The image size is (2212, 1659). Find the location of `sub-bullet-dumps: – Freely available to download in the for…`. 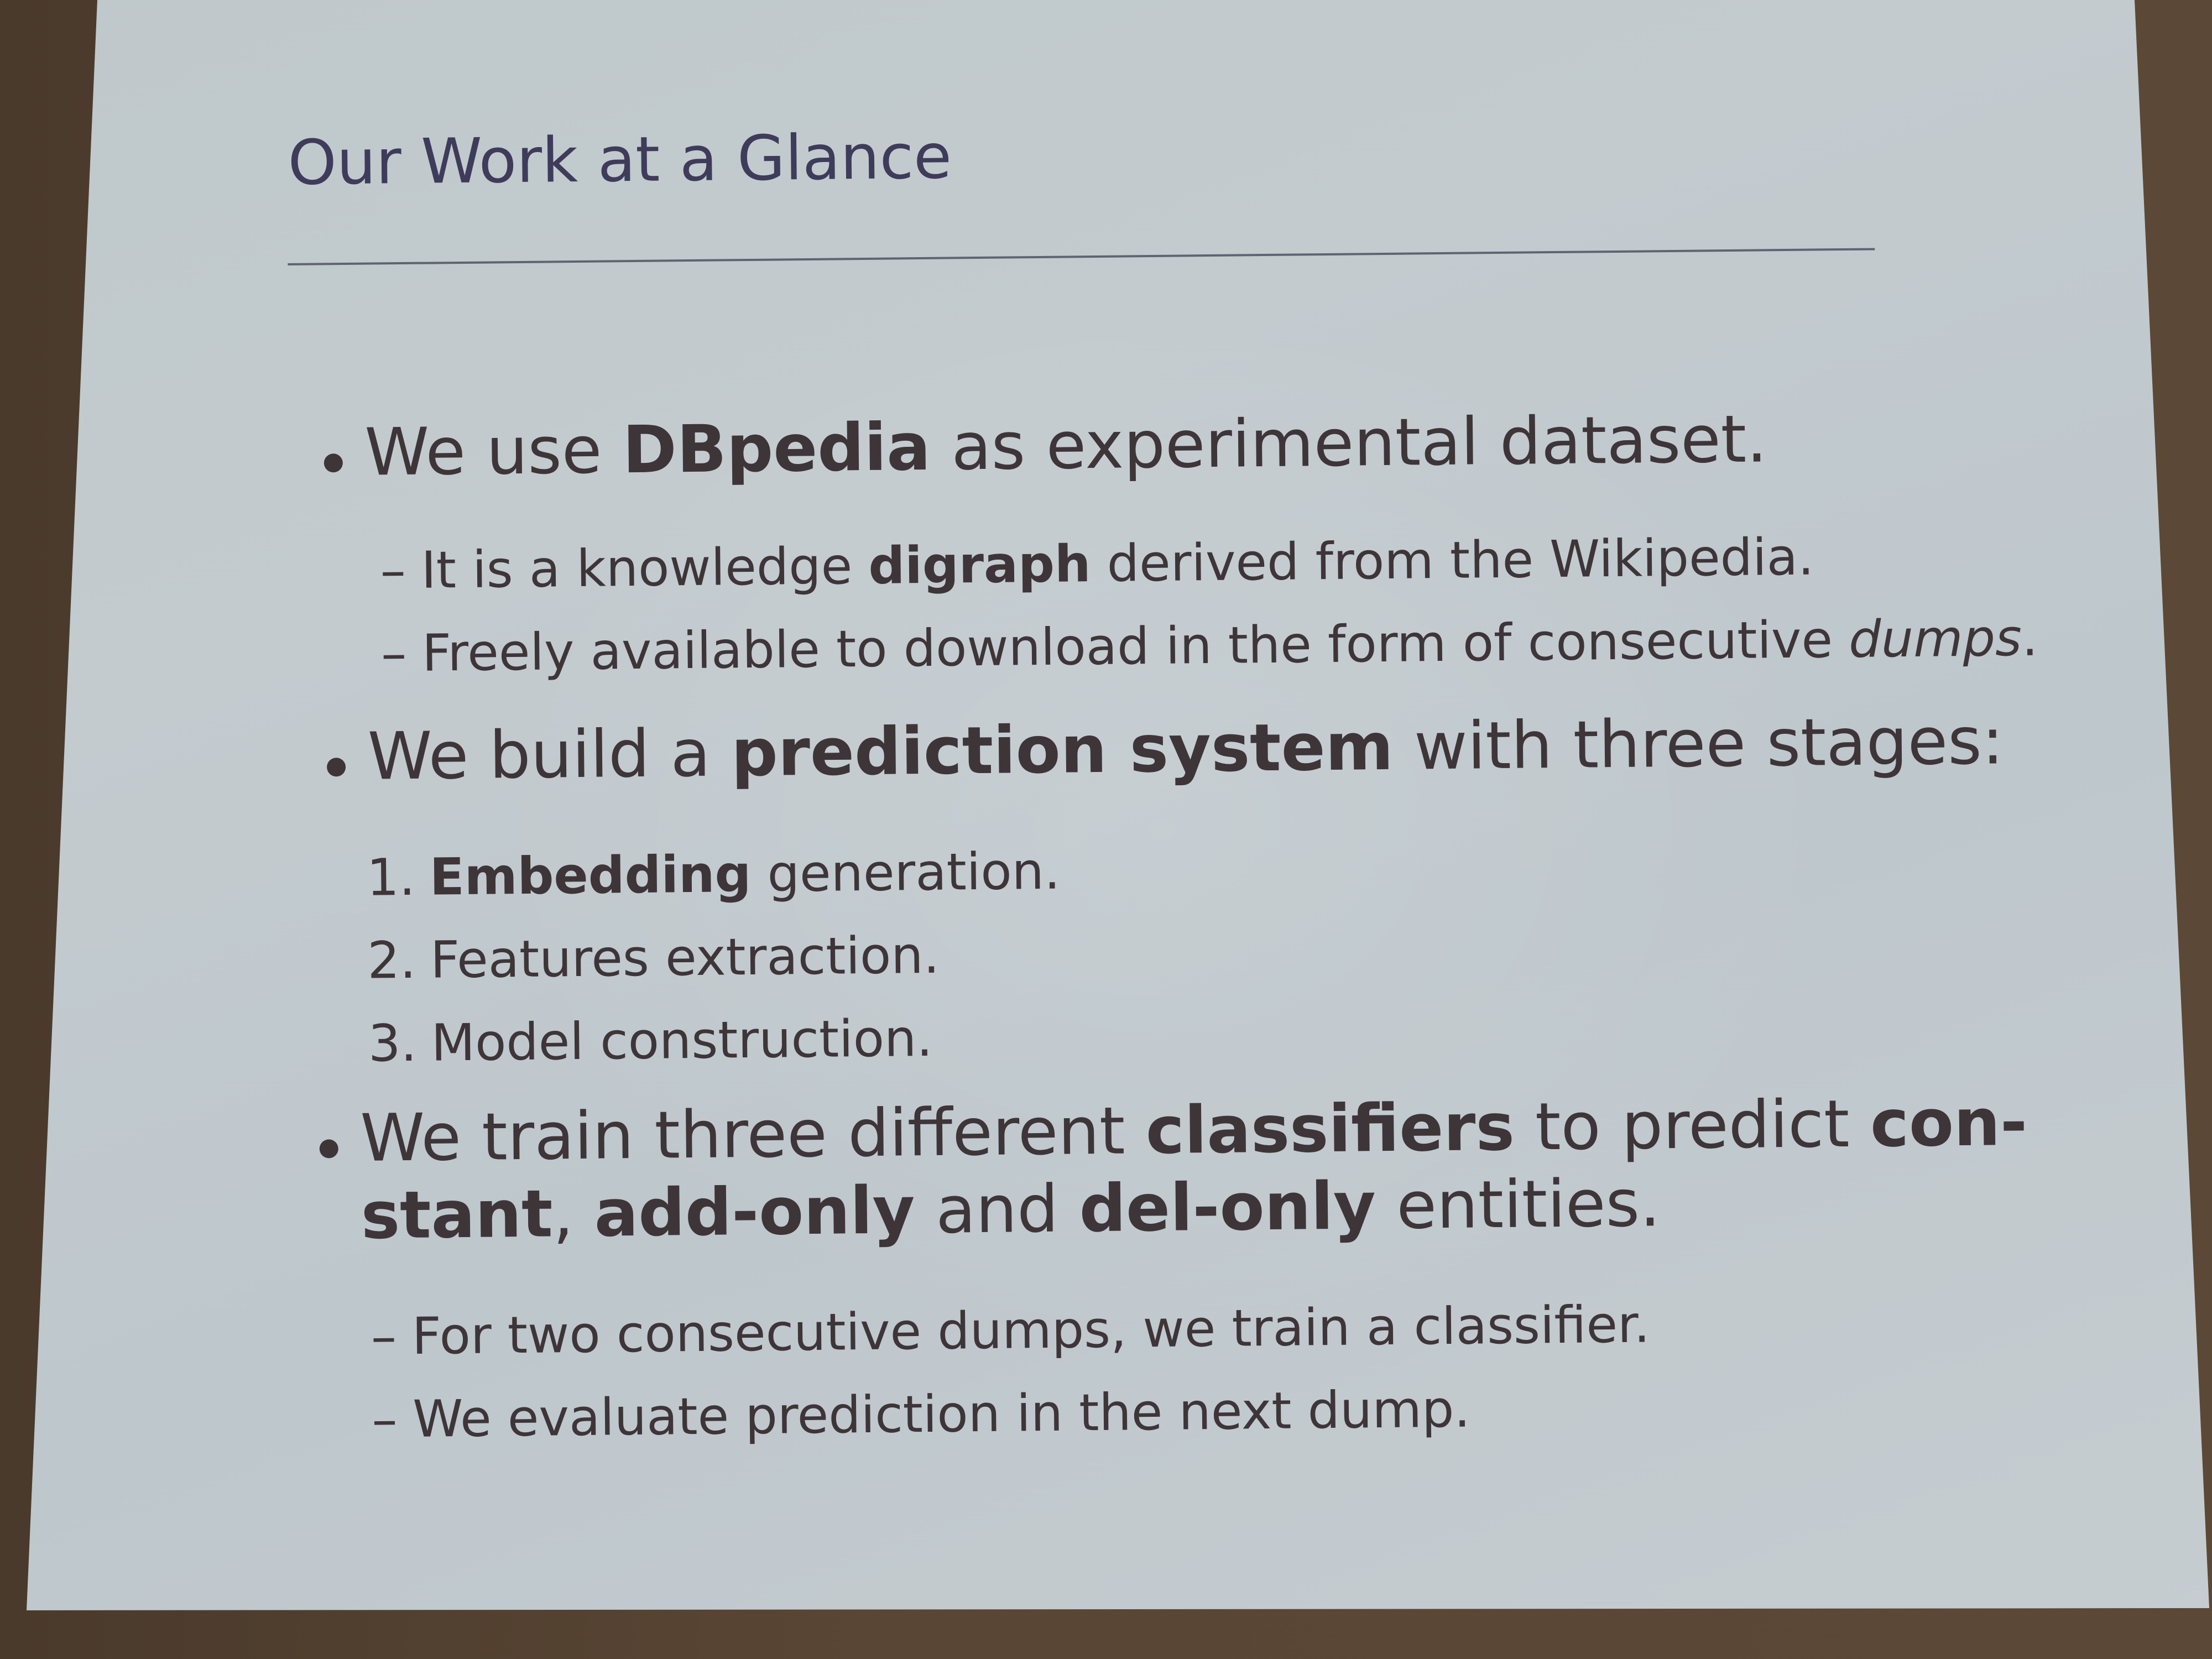

sub-bullet-dumps: – Freely available to download in the for… is located at coordinates (1209, 646).